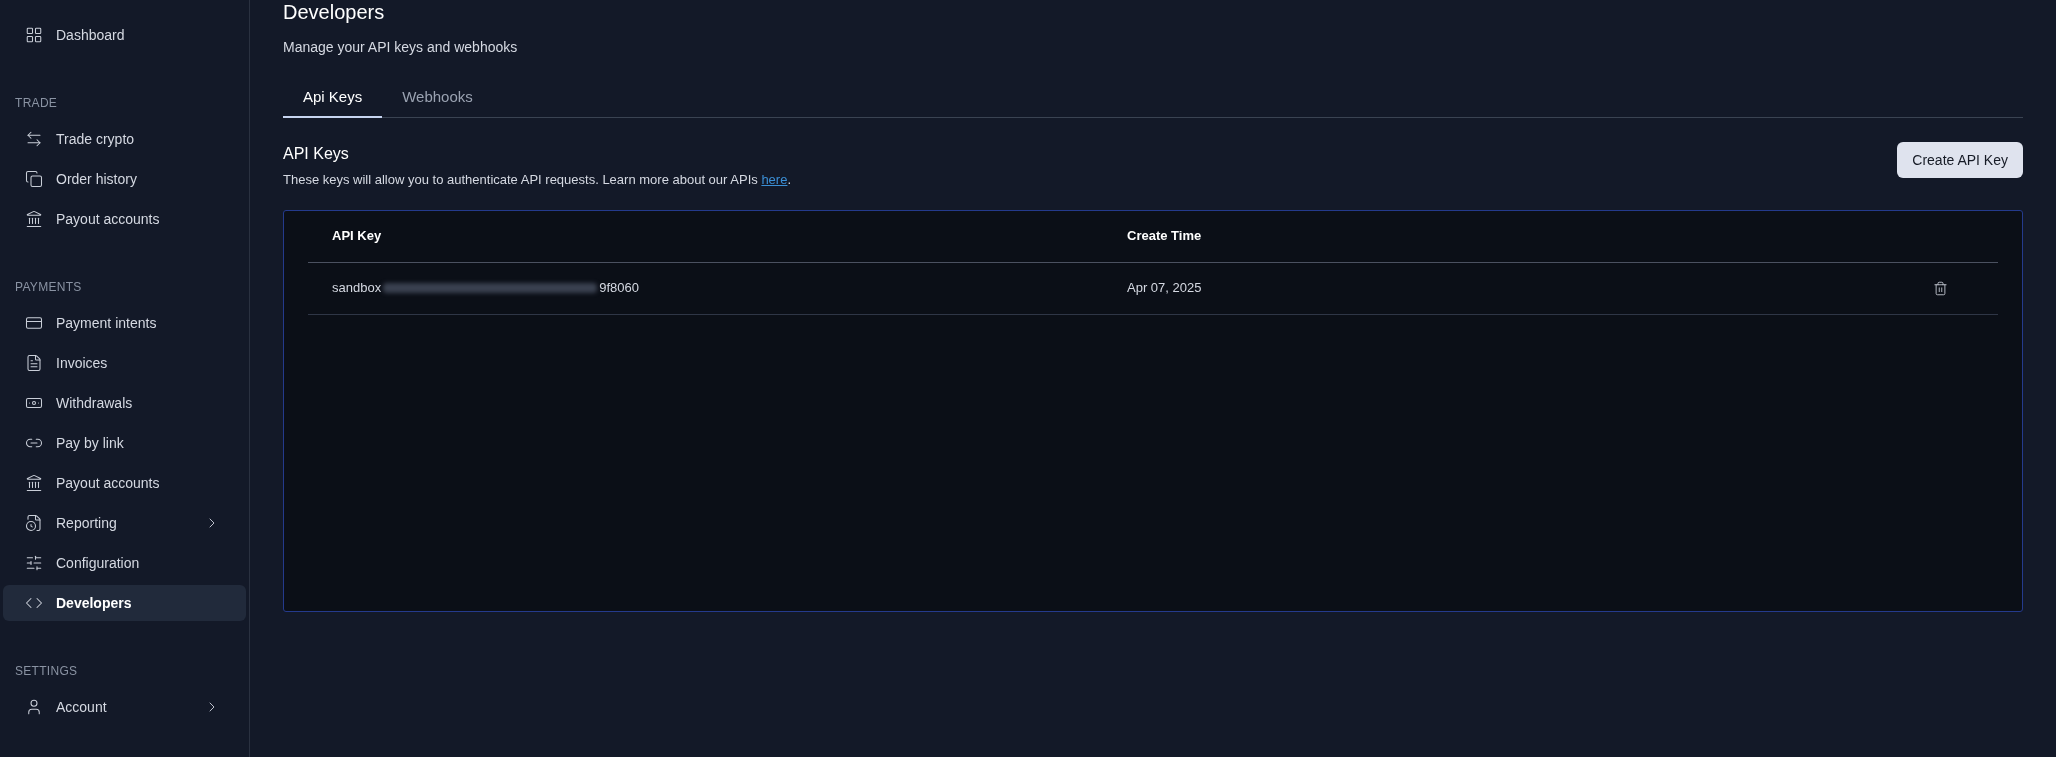 Image resolution: width=2056 pixels, height=757 pixels. What do you see at coordinates (34, 323) in the screenshot?
I see `card-icon` at bounding box center [34, 323].